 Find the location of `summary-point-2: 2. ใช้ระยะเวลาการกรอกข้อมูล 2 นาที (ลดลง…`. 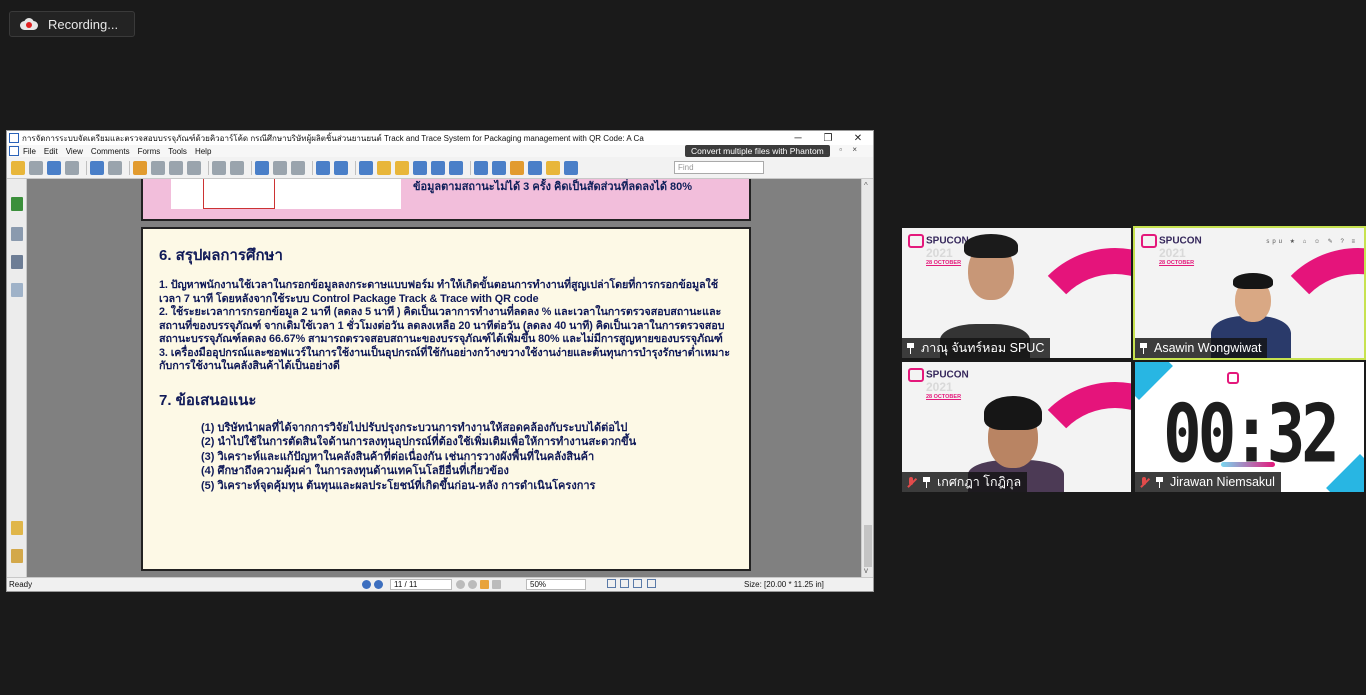

summary-point-2: 2. ใช้ระยะเวลาการกรอกข้อมูล 2 นาที (ลดลง… is located at coordinates (442, 325).